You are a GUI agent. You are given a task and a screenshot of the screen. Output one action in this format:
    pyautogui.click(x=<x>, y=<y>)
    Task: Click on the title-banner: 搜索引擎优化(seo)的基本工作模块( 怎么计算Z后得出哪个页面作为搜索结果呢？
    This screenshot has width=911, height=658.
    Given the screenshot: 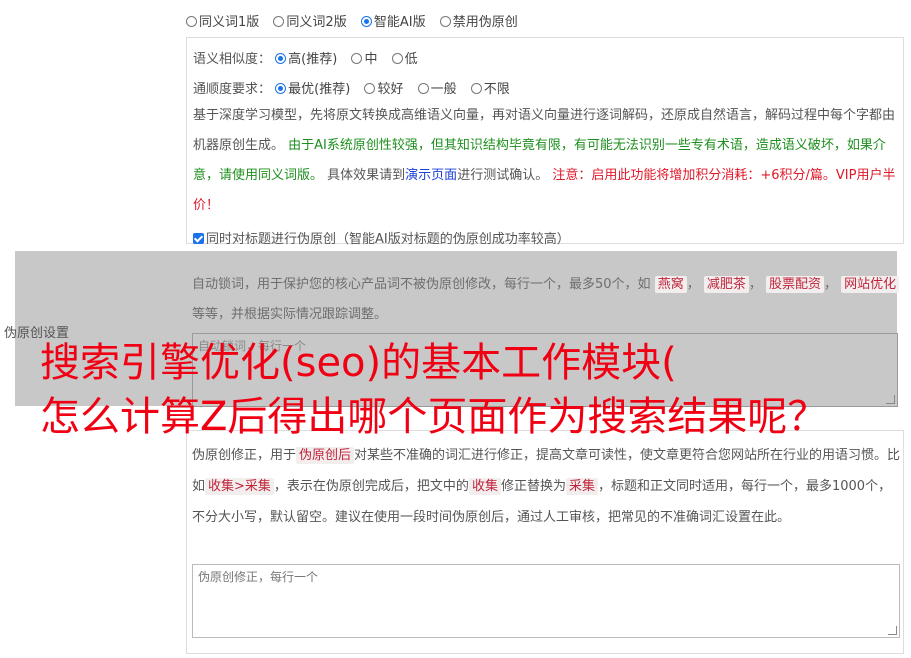 What is the action you would take?
    pyautogui.click(x=433, y=390)
    